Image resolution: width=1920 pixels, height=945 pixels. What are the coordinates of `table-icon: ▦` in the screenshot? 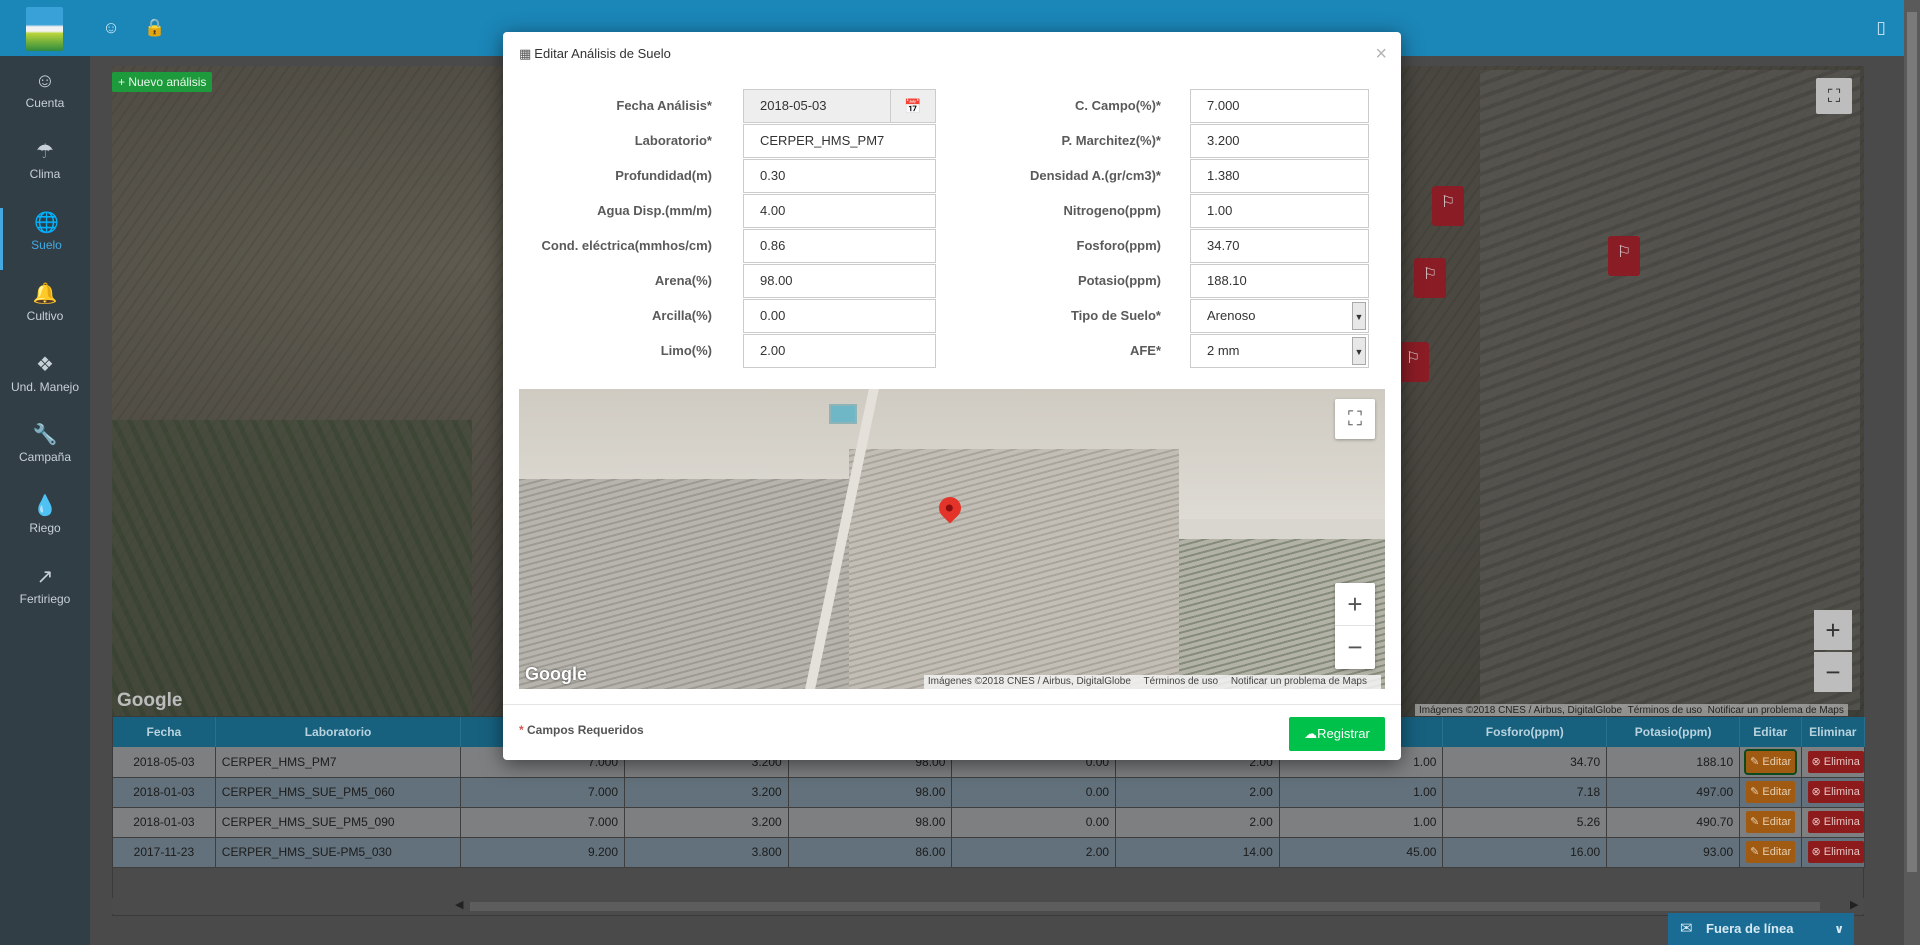 It's located at (525, 53).